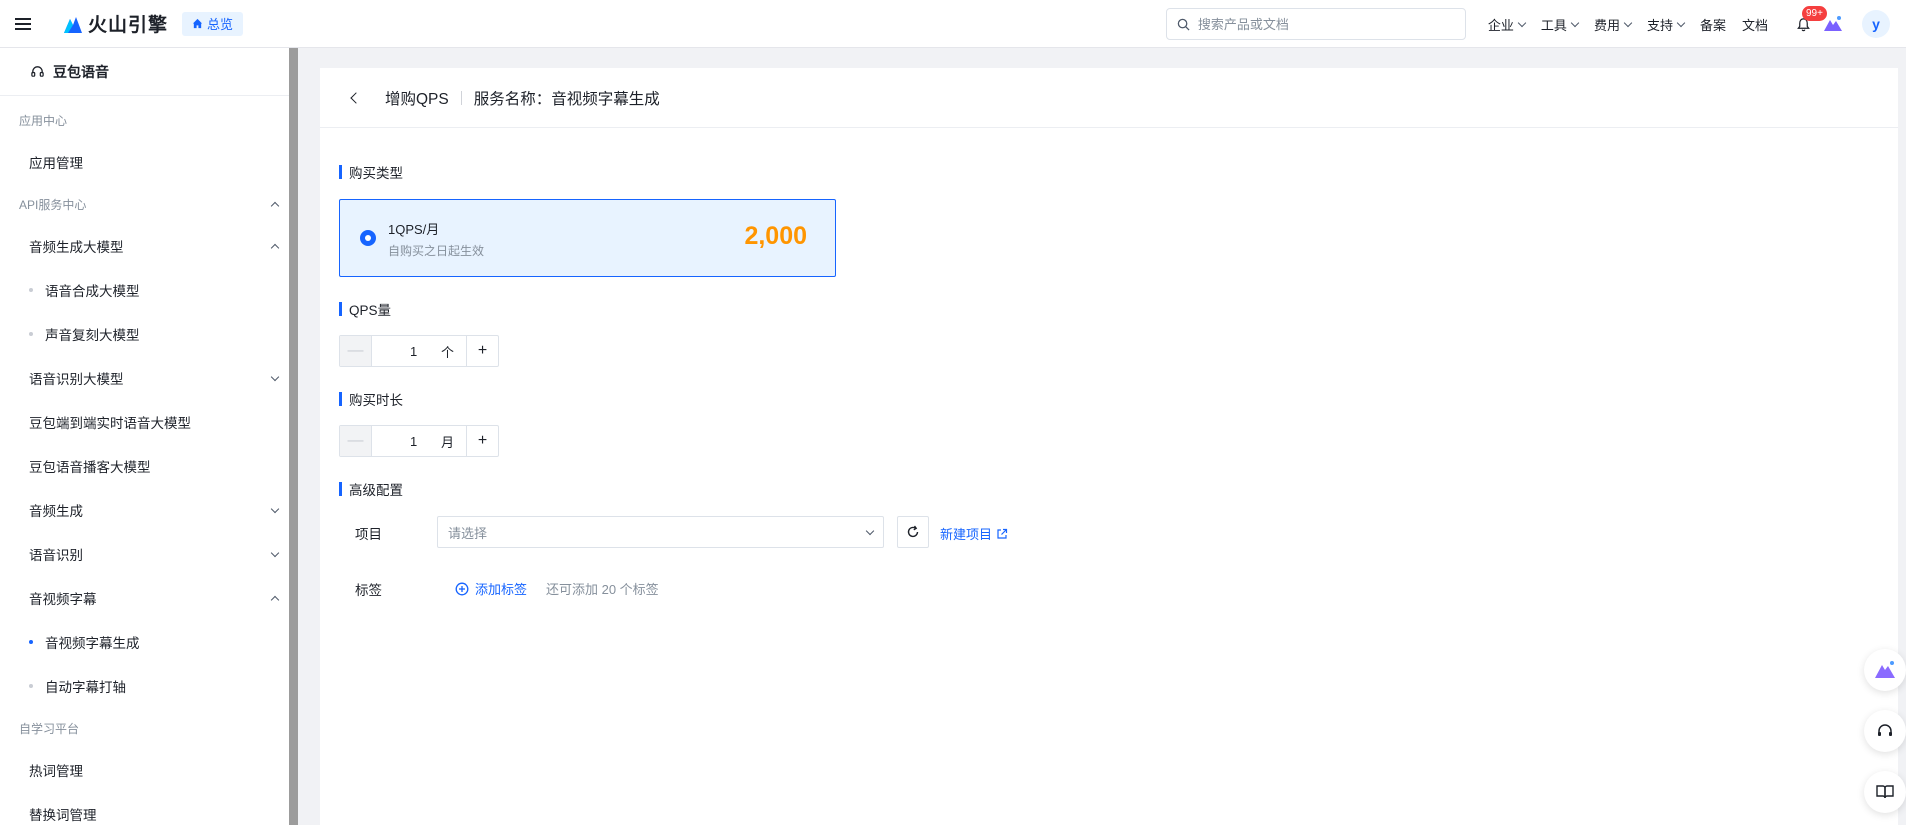 Image resolution: width=1906 pixels, height=825 pixels. I want to click on qps-stepper: — 1 个 +, so click(419, 351).